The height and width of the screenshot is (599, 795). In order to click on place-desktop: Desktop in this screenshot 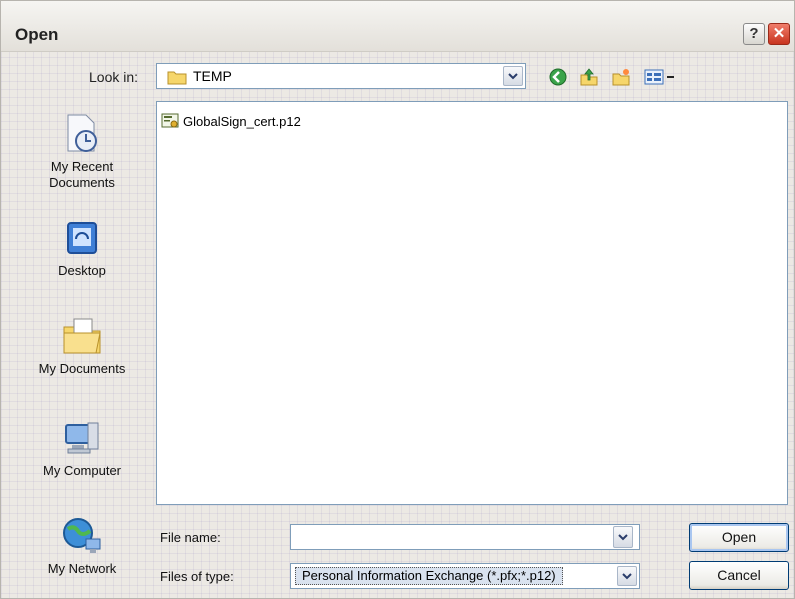, I will do `click(82, 249)`.